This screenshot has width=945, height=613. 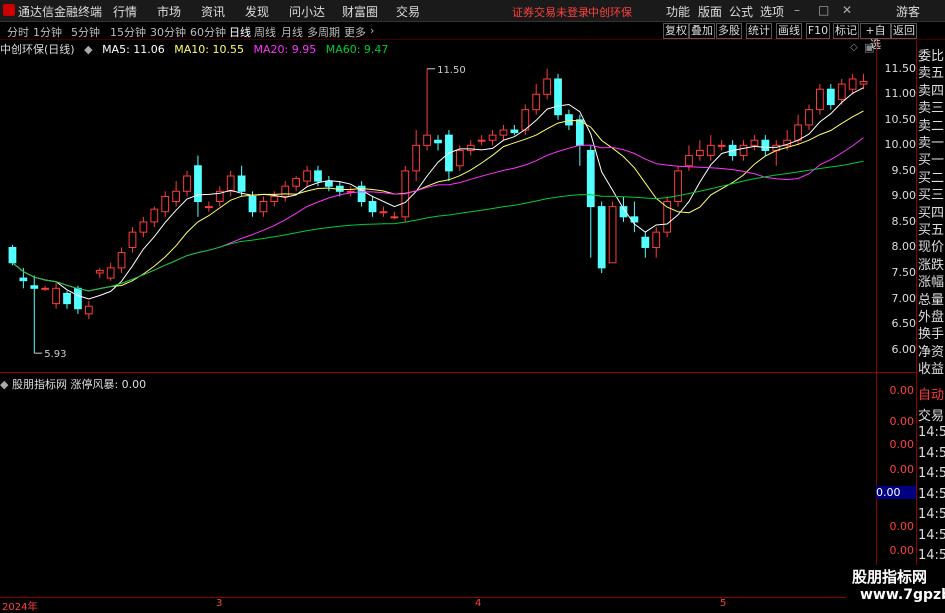 I want to click on chevron-right-icon: ›, so click(x=372, y=30).